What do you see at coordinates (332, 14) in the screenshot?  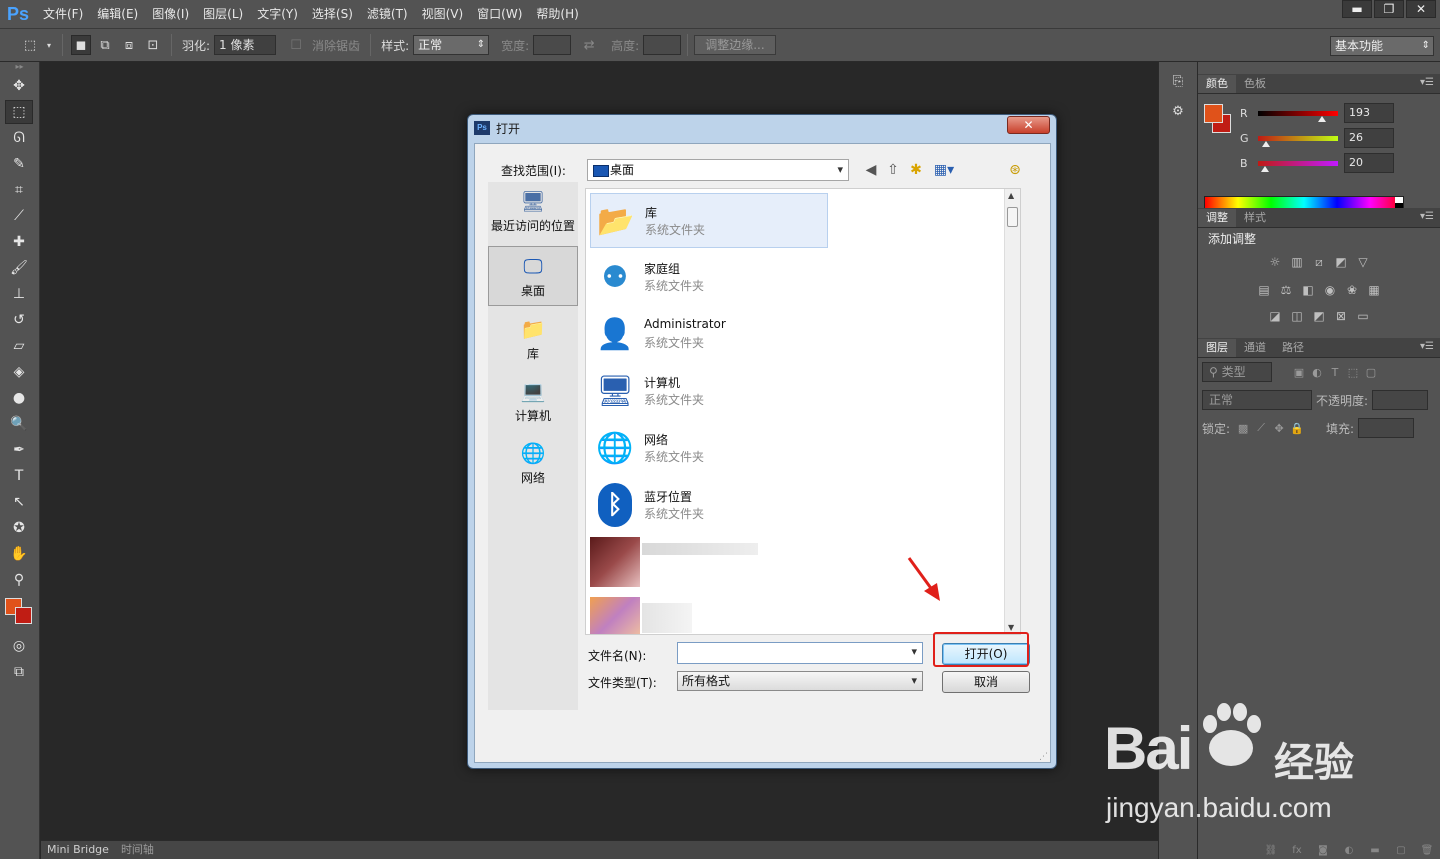 I see `menu-select: 选择(S)` at bounding box center [332, 14].